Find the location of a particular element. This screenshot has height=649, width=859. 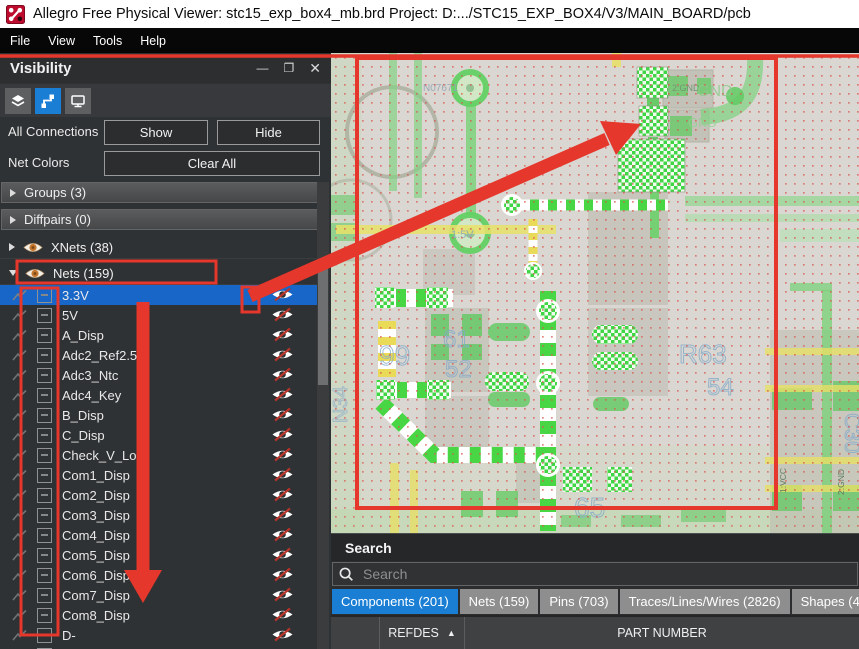

list-item-net: Com7_Disp is located at coordinates (158, 595).